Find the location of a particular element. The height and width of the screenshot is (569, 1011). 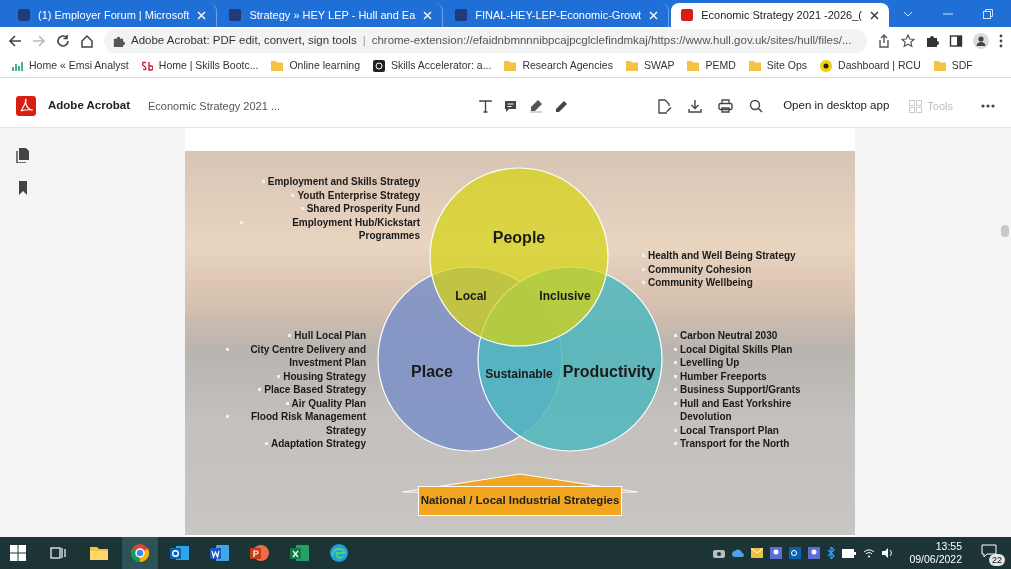

acrobat-logo-icon is located at coordinates (26, 106).